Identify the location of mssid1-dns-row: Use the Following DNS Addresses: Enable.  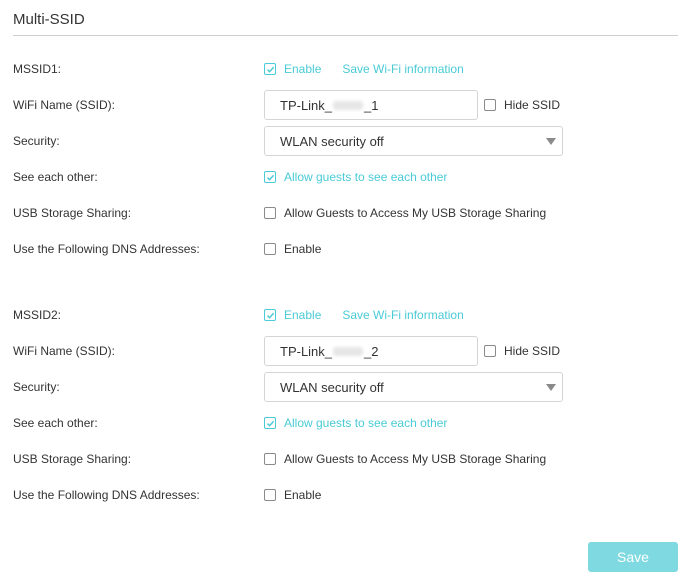
(342, 249).